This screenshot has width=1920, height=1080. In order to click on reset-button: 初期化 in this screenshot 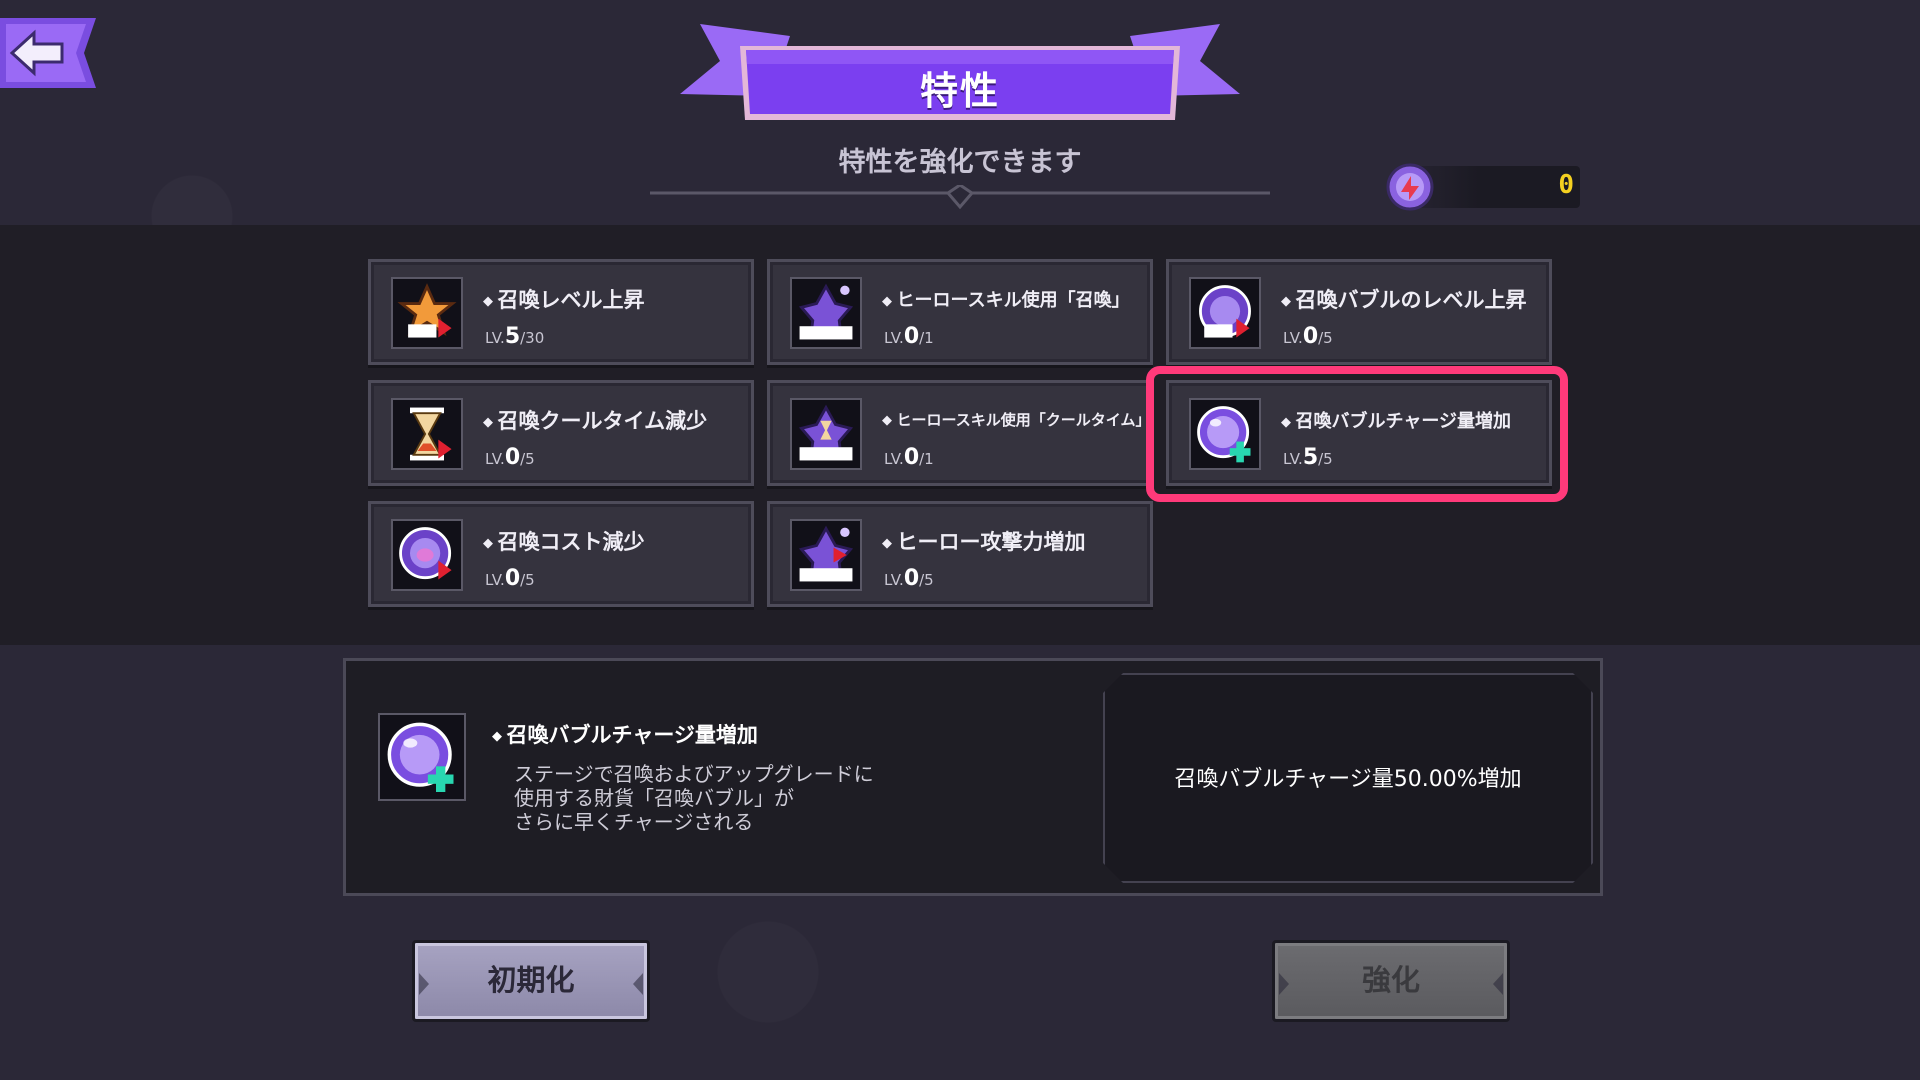, I will do `click(531, 981)`.